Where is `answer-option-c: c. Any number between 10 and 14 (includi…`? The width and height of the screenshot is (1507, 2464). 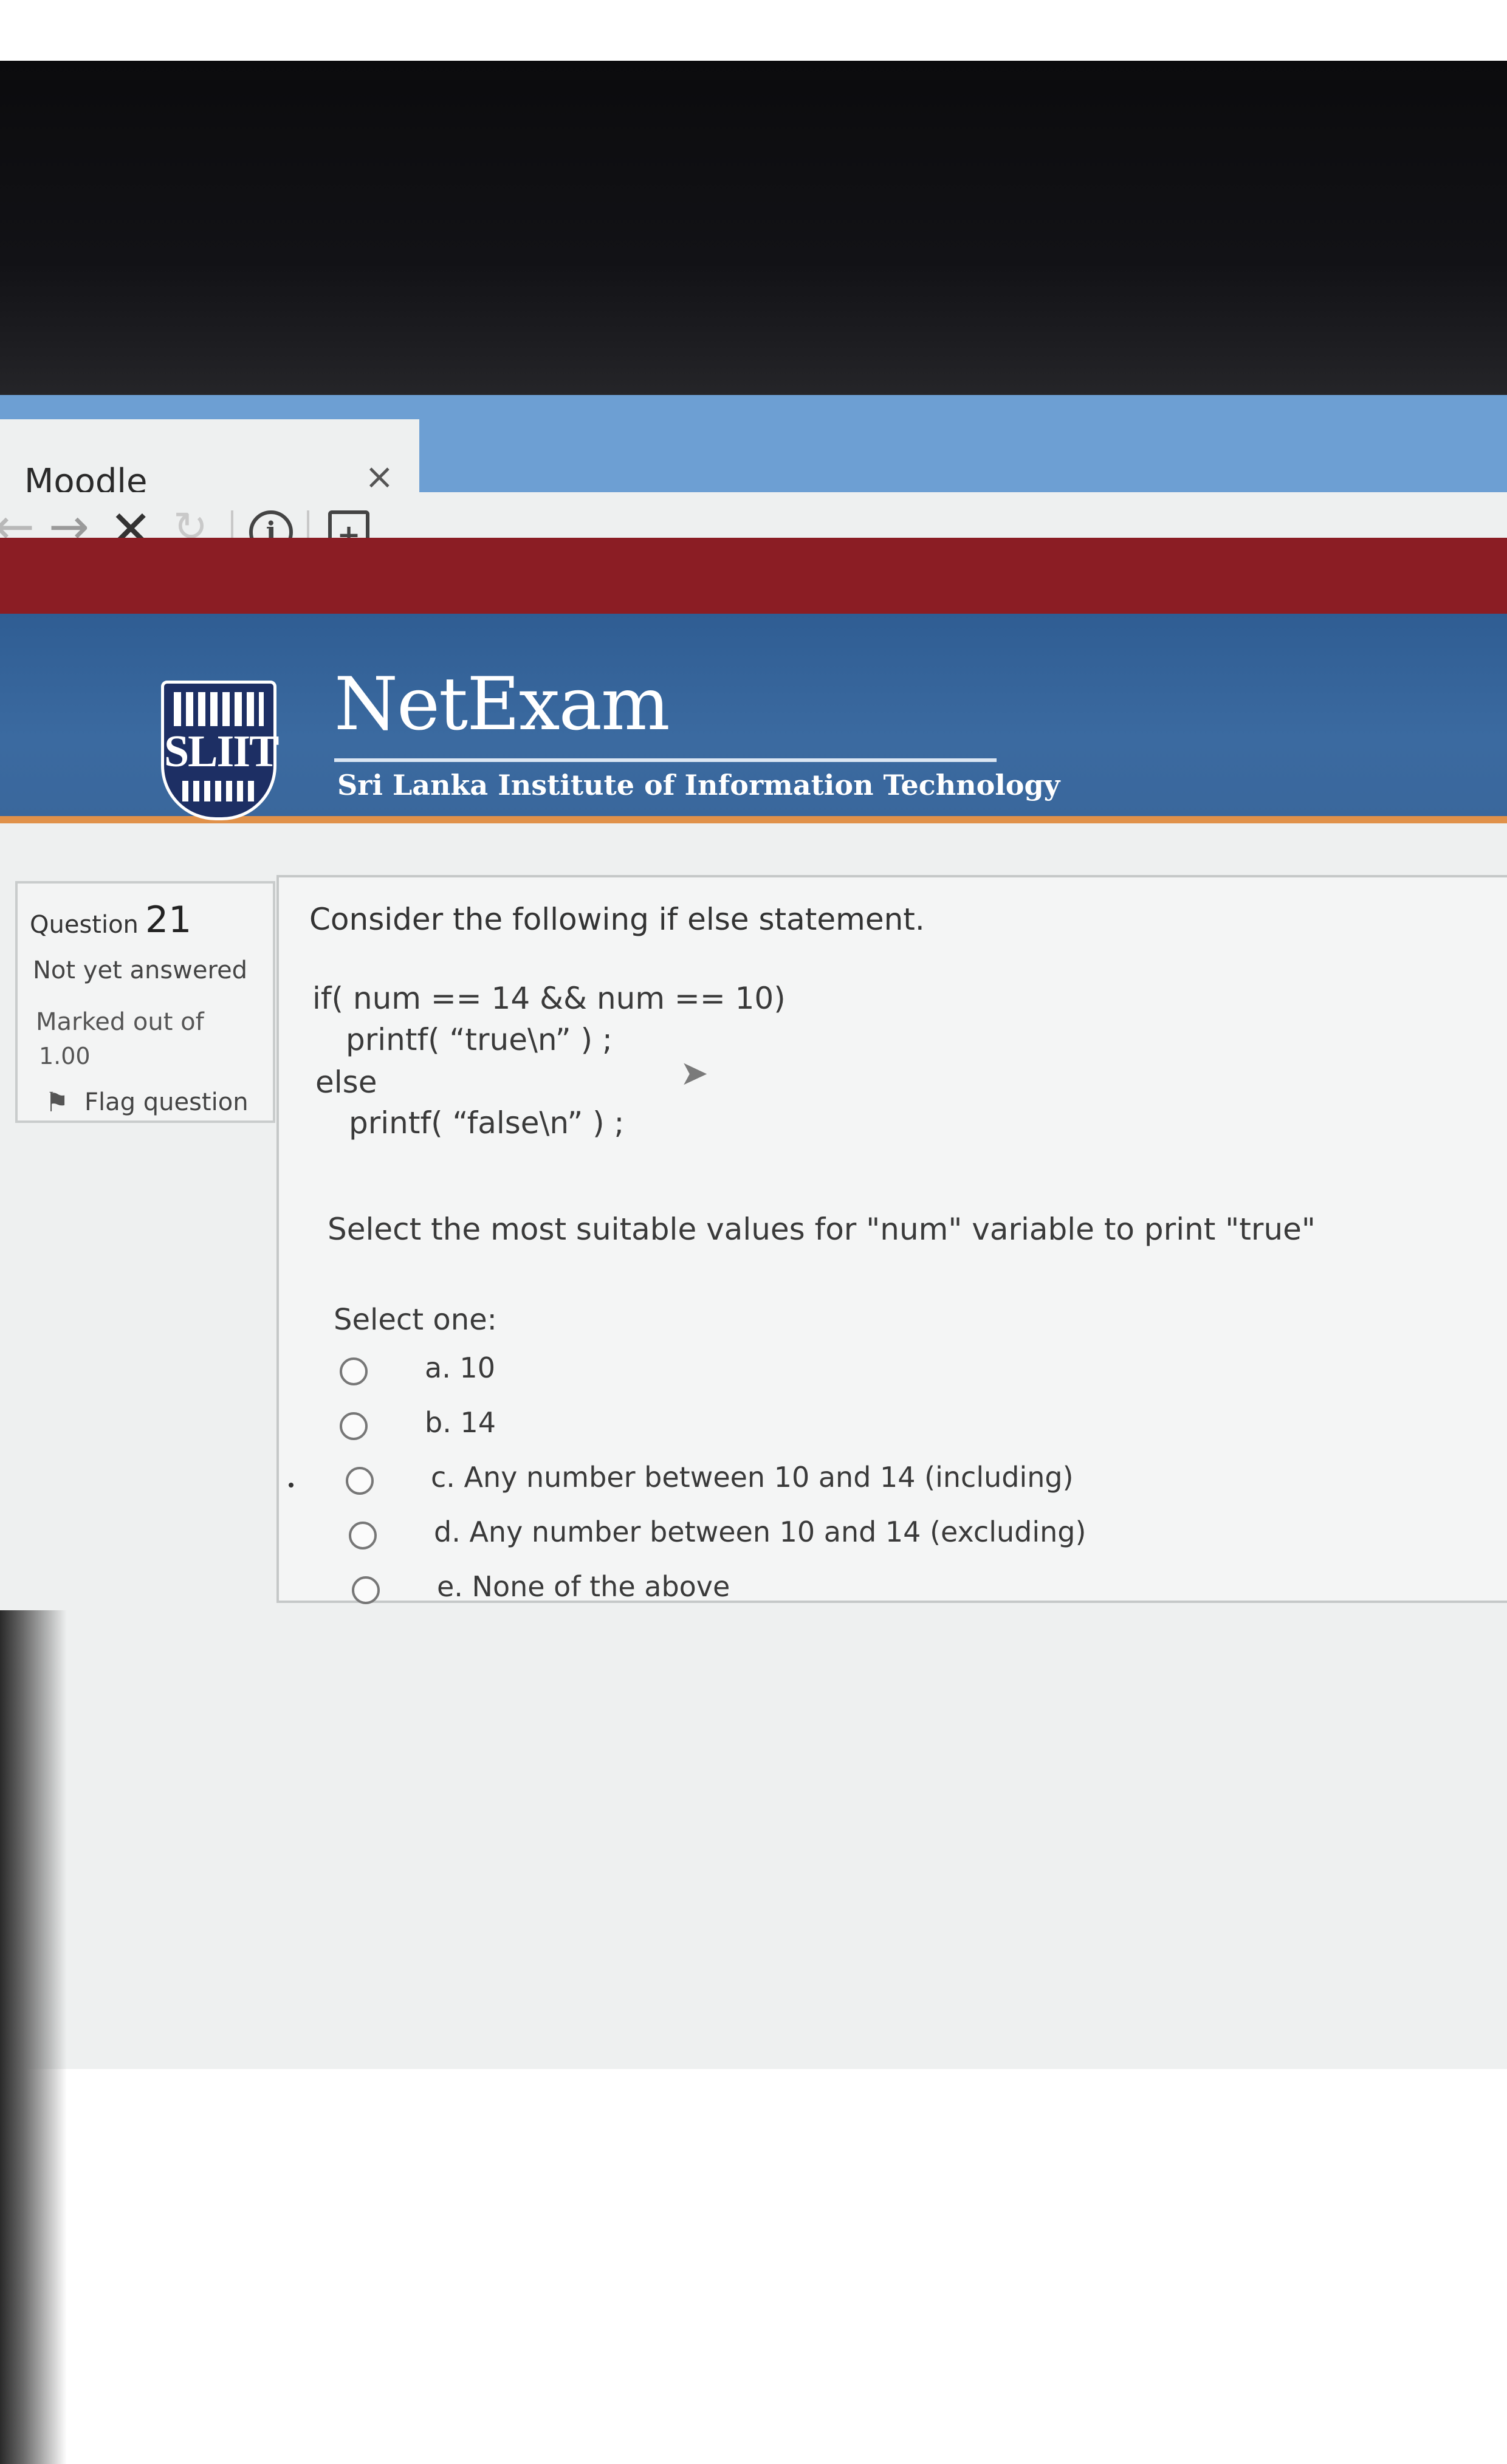 answer-option-c: c. Any number between 10 and 14 (includi… is located at coordinates (741, 1482).